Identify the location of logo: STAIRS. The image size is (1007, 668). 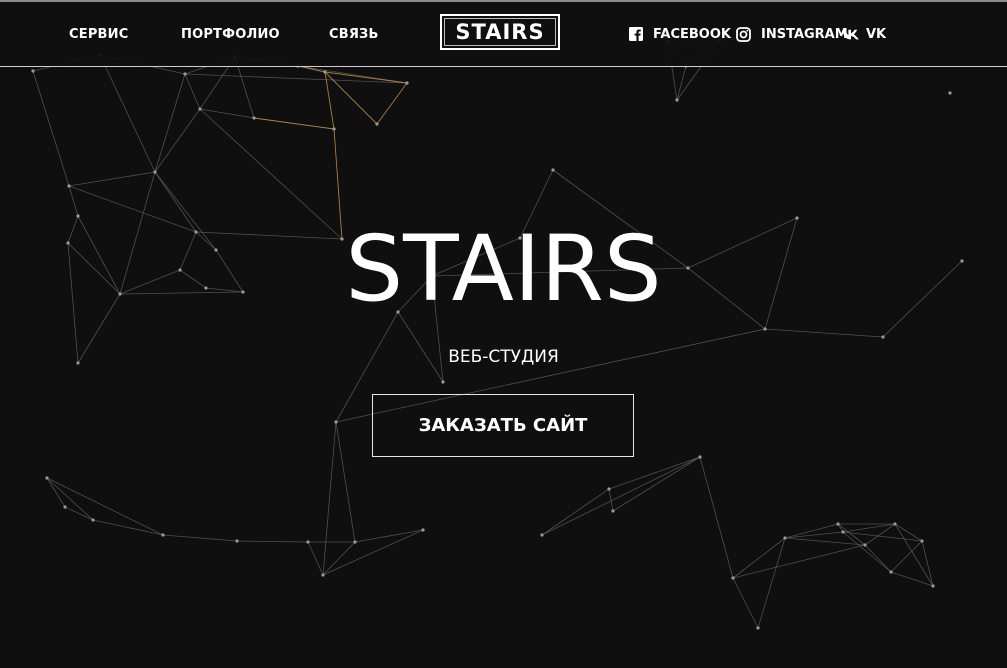
(500, 32).